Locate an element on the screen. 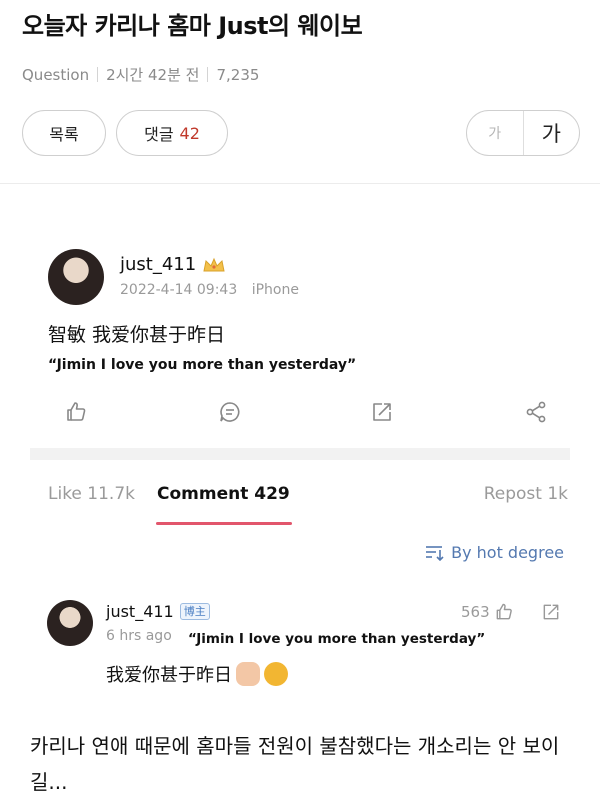  sort-toggle: By hot degree is located at coordinates (494, 552).